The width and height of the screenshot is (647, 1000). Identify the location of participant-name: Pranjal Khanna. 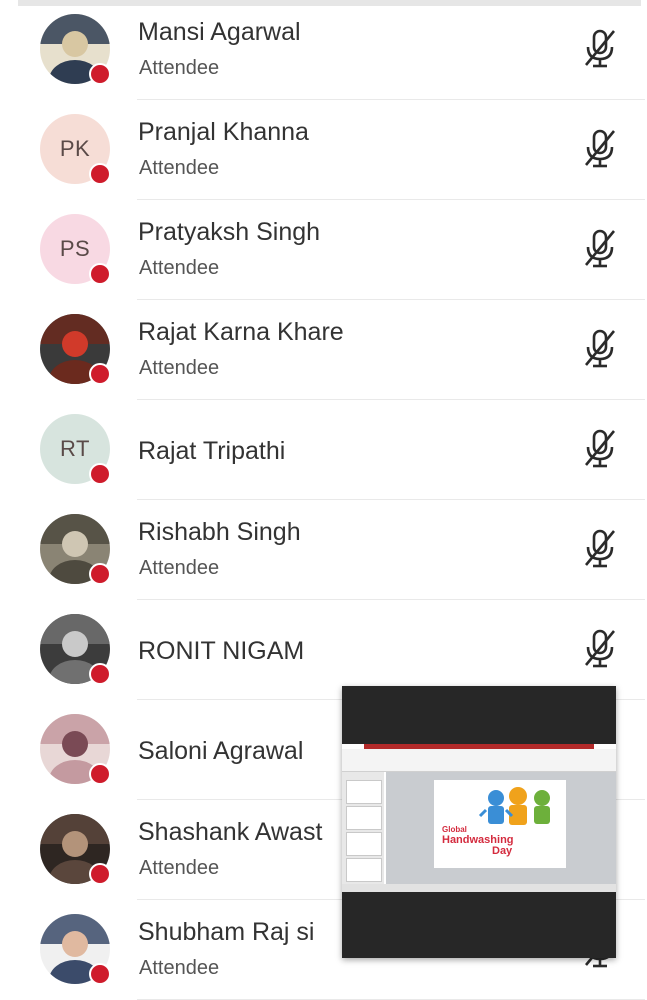
(223, 132).